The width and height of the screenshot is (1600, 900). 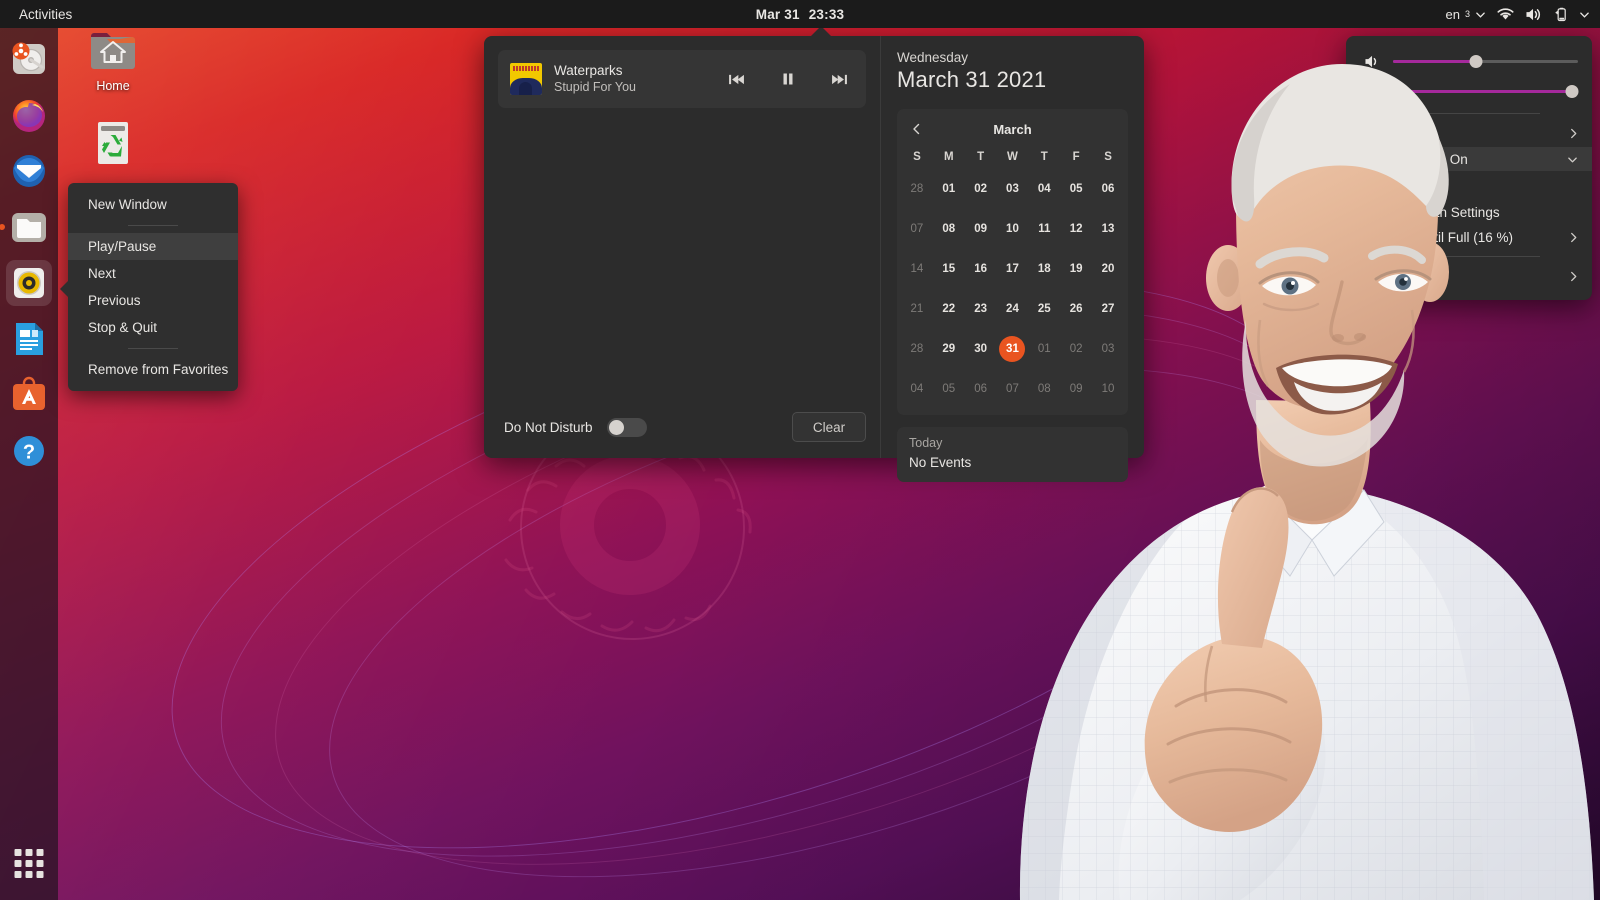 I want to click on calendar-day-cell: 30, so click(x=981, y=349).